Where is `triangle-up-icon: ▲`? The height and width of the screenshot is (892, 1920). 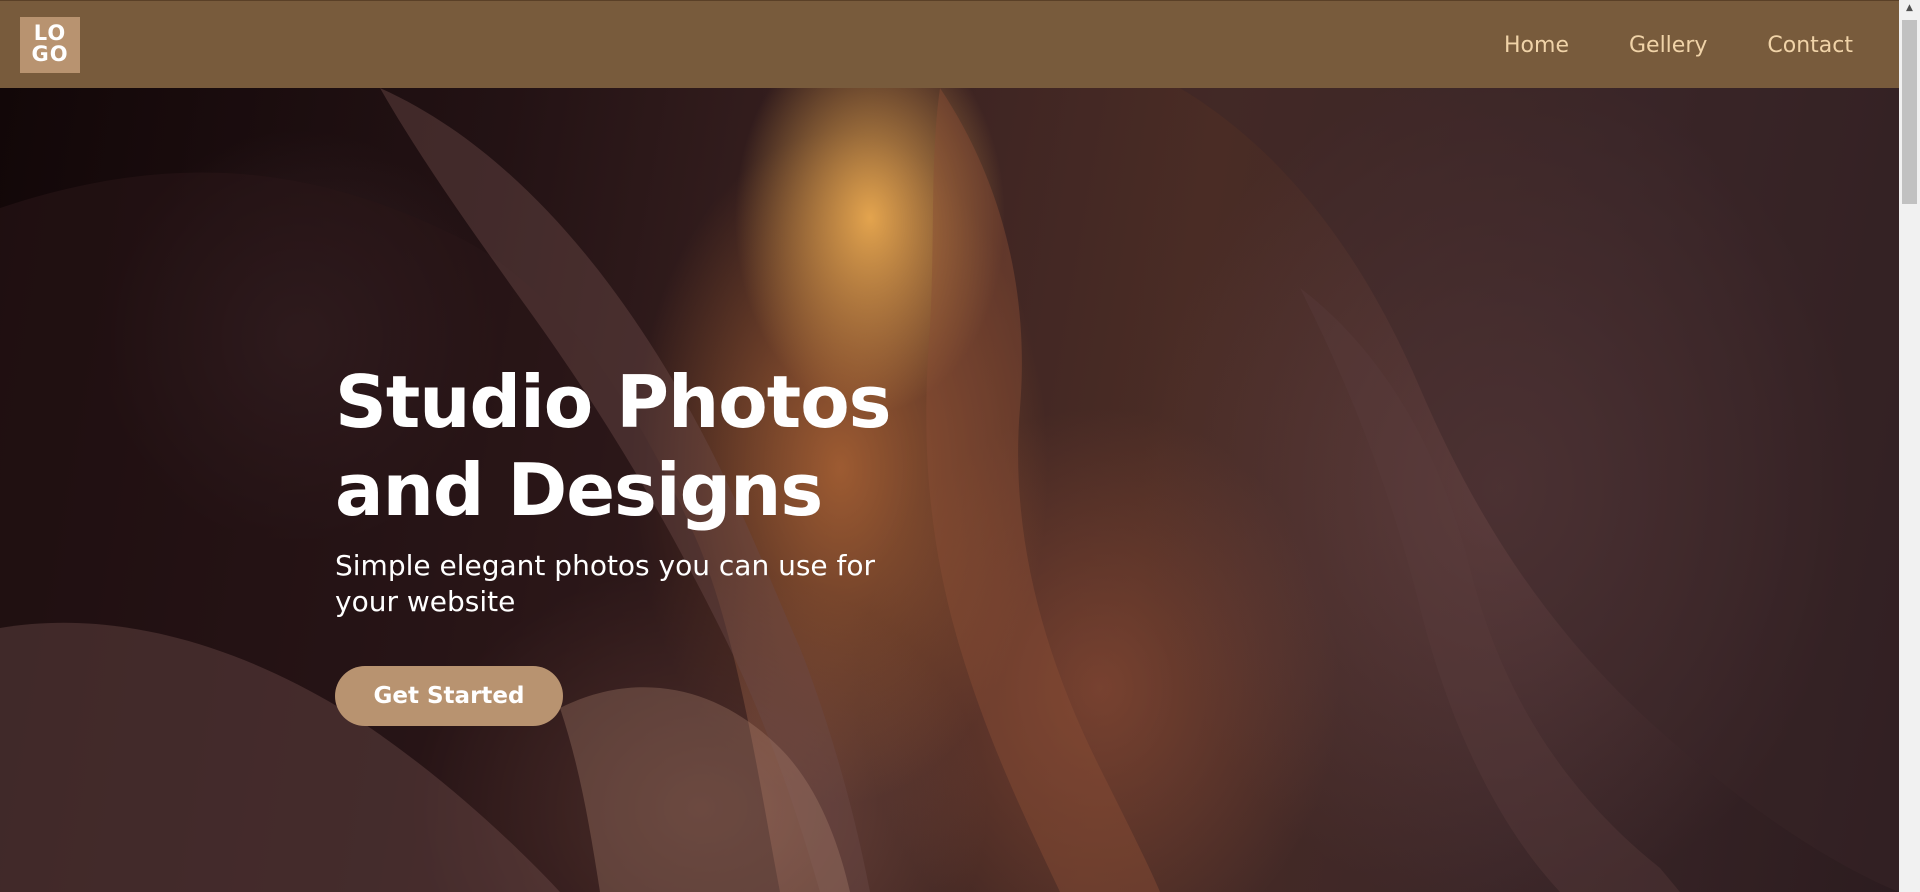 triangle-up-icon: ▲ is located at coordinates (1909, 8).